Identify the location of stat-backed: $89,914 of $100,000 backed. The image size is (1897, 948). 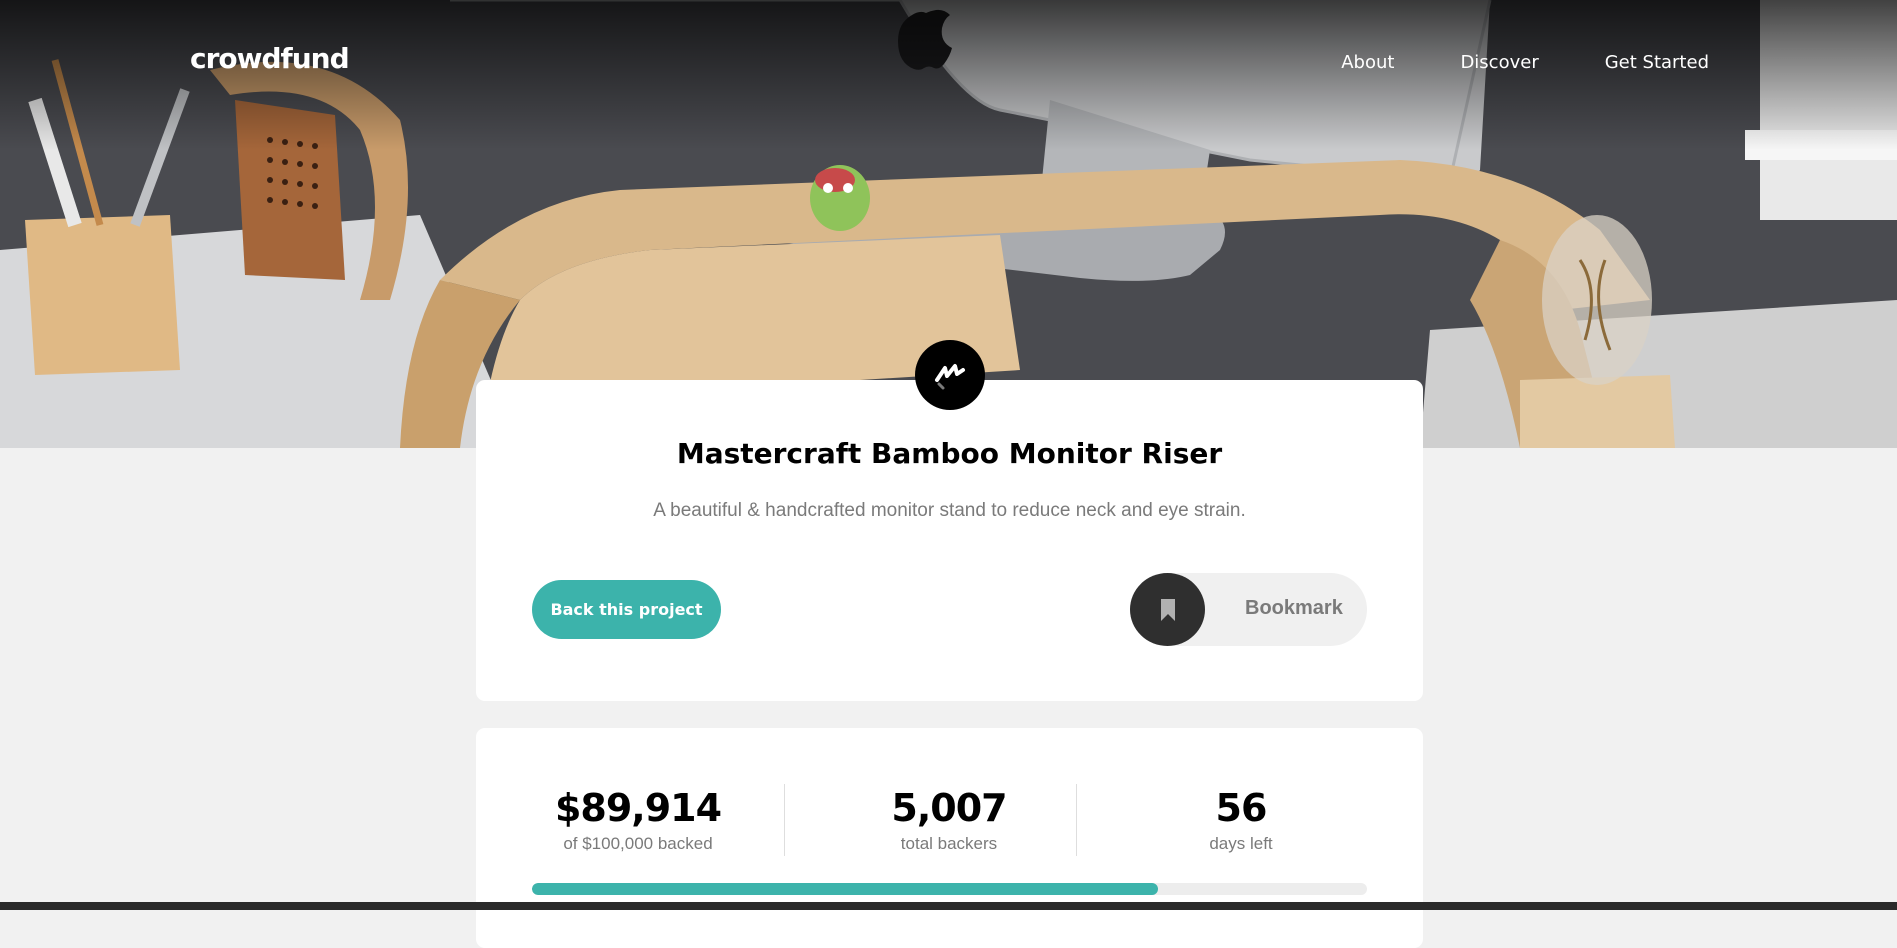
(638, 820).